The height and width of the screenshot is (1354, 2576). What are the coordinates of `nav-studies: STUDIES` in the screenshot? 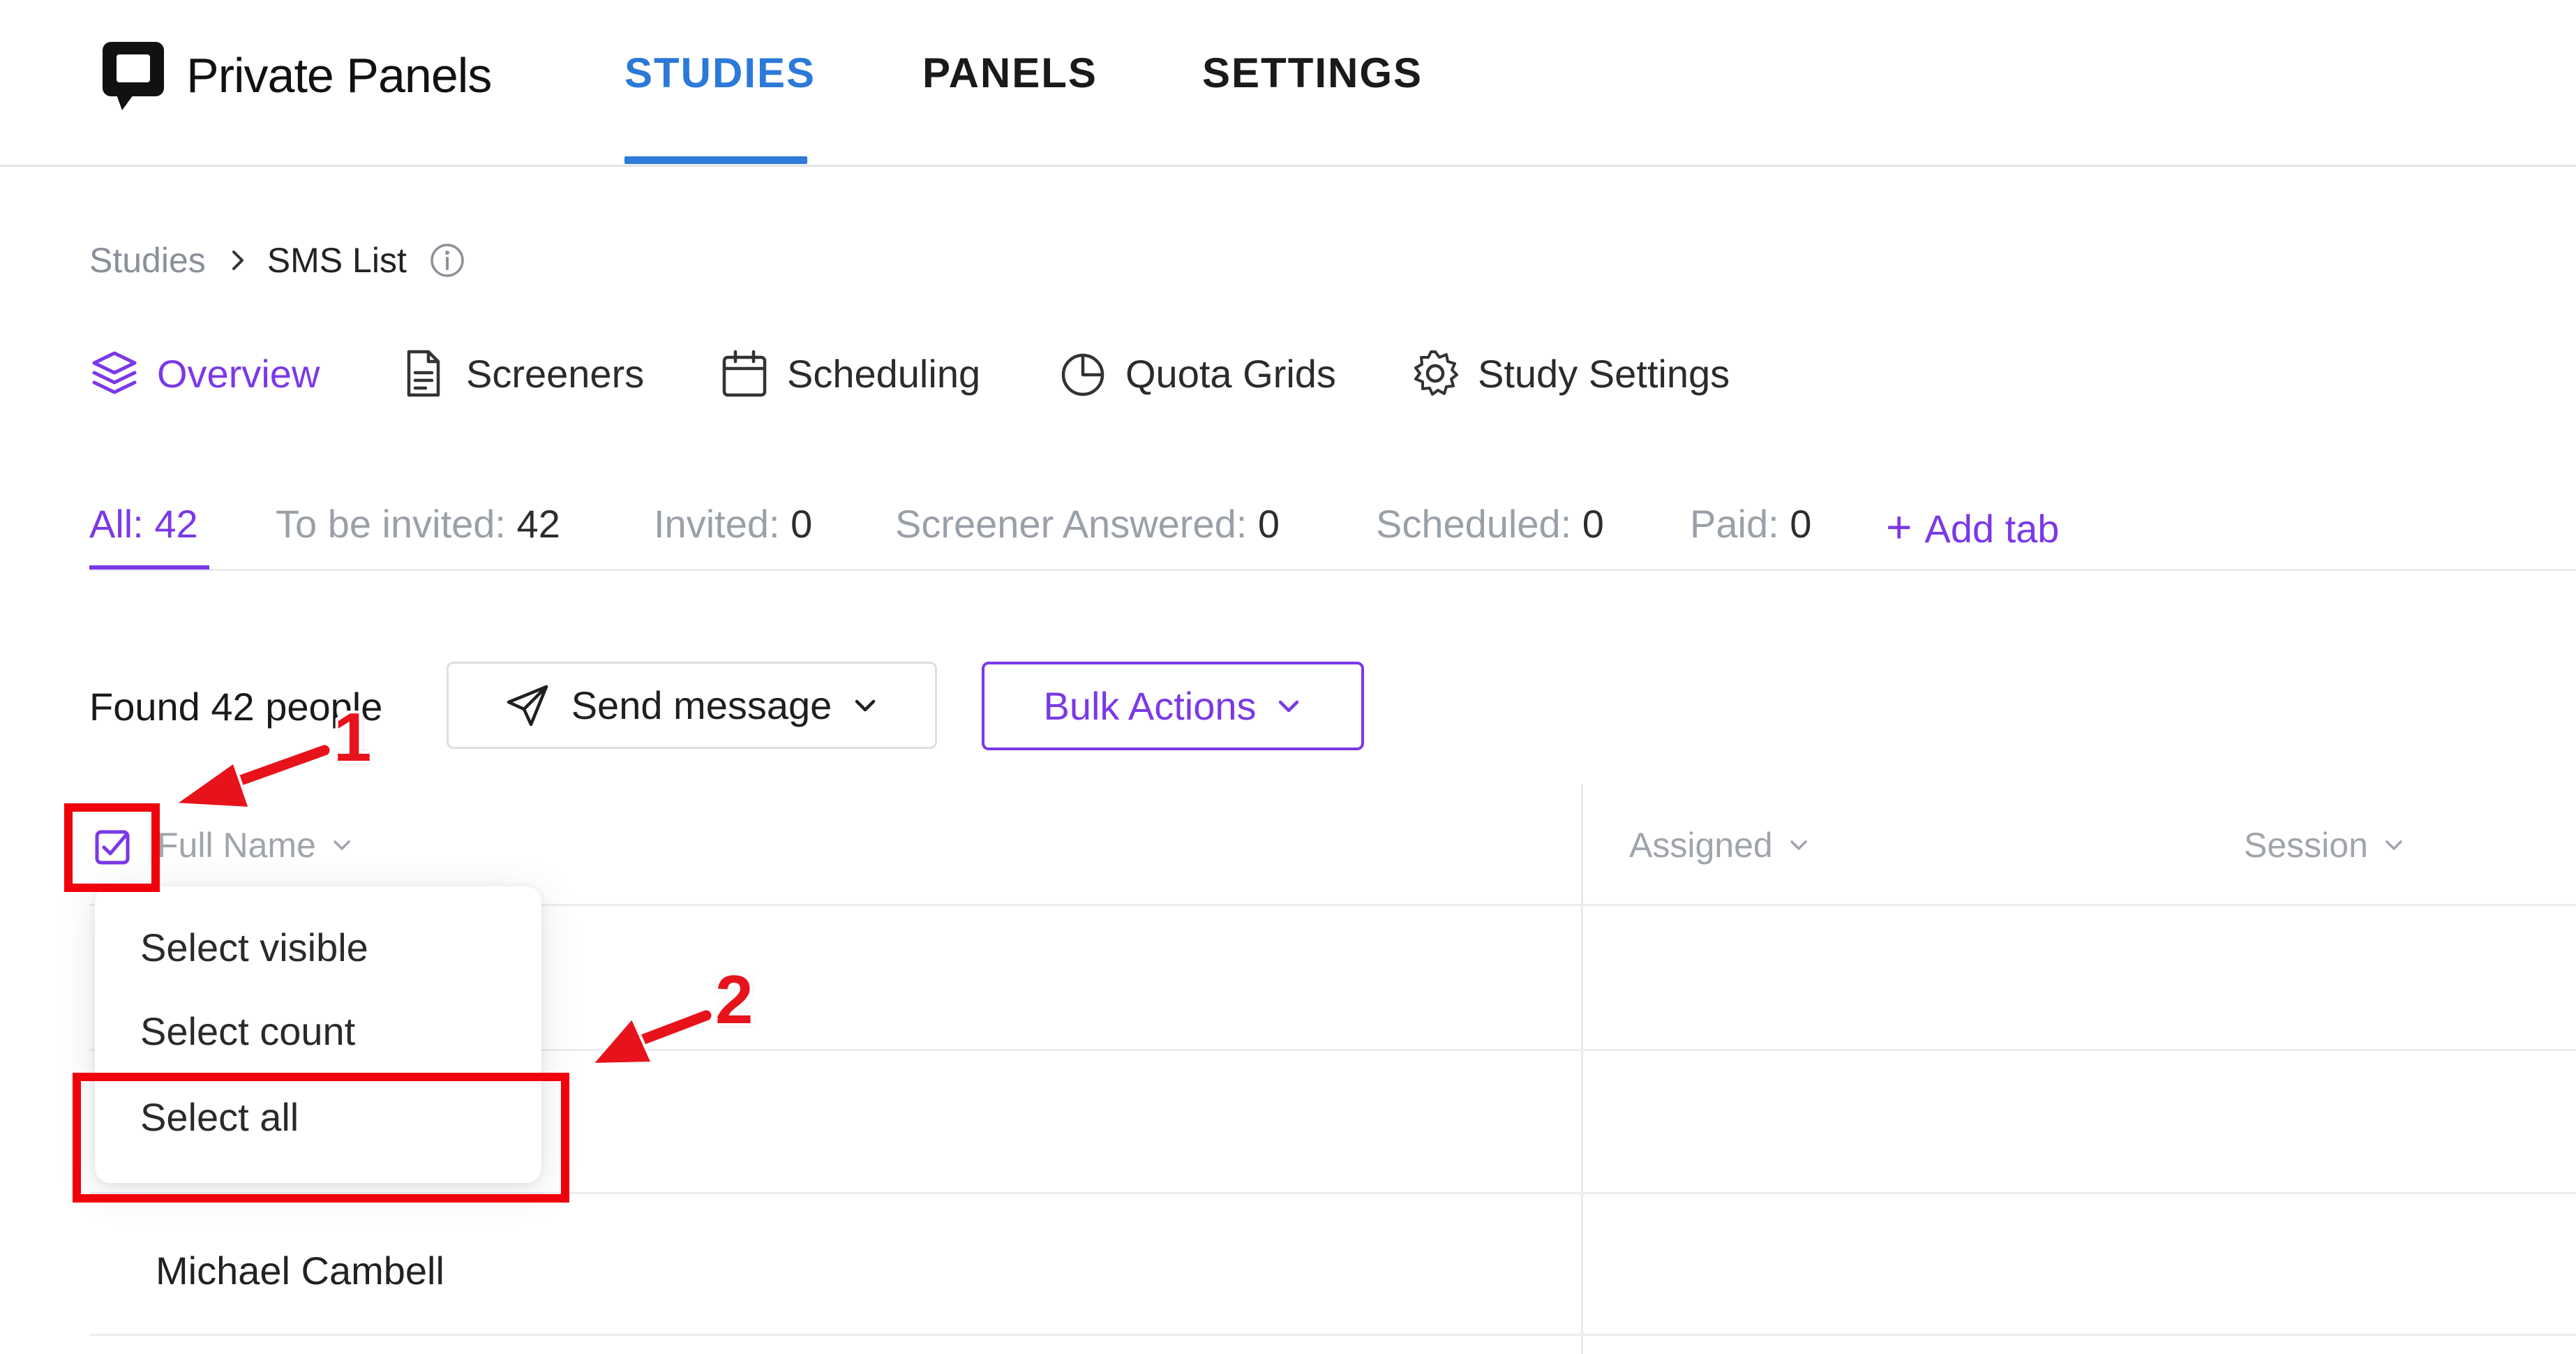 It's located at (720, 73).